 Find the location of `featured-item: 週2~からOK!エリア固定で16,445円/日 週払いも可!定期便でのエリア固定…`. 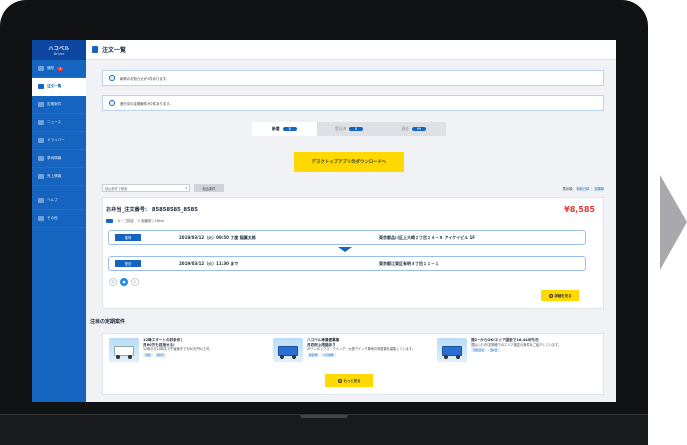

featured-item: 週2~からOK!エリア固定で16,445円/日 週払いも可!定期便でのエリア固定… is located at coordinates (517, 354).